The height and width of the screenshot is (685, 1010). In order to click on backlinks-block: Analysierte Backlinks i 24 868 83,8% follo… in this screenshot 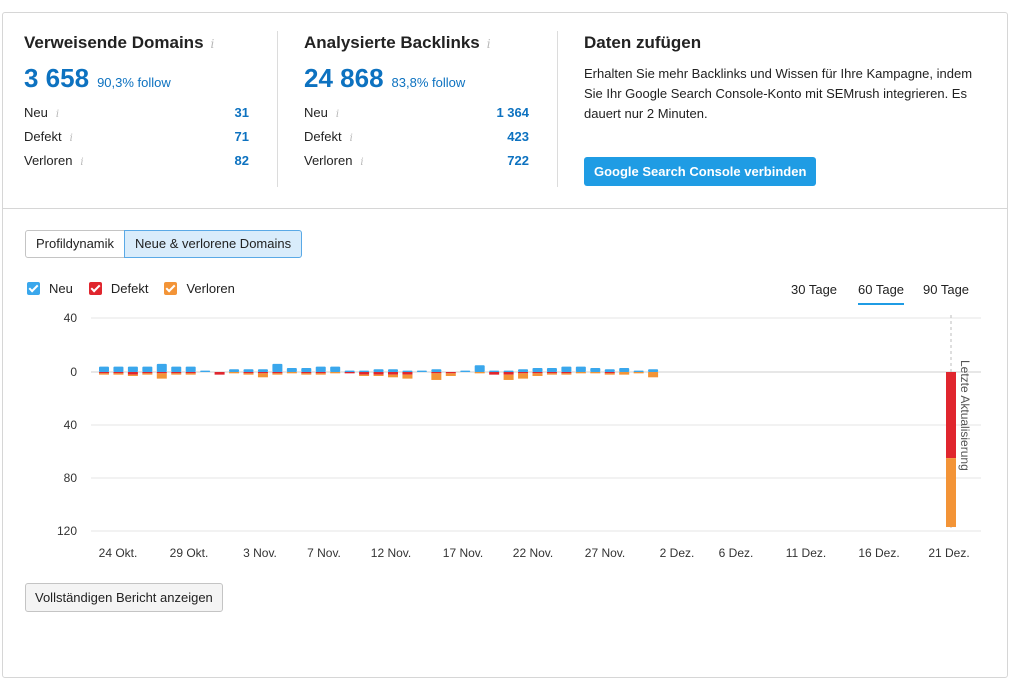, I will do `click(416, 111)`.